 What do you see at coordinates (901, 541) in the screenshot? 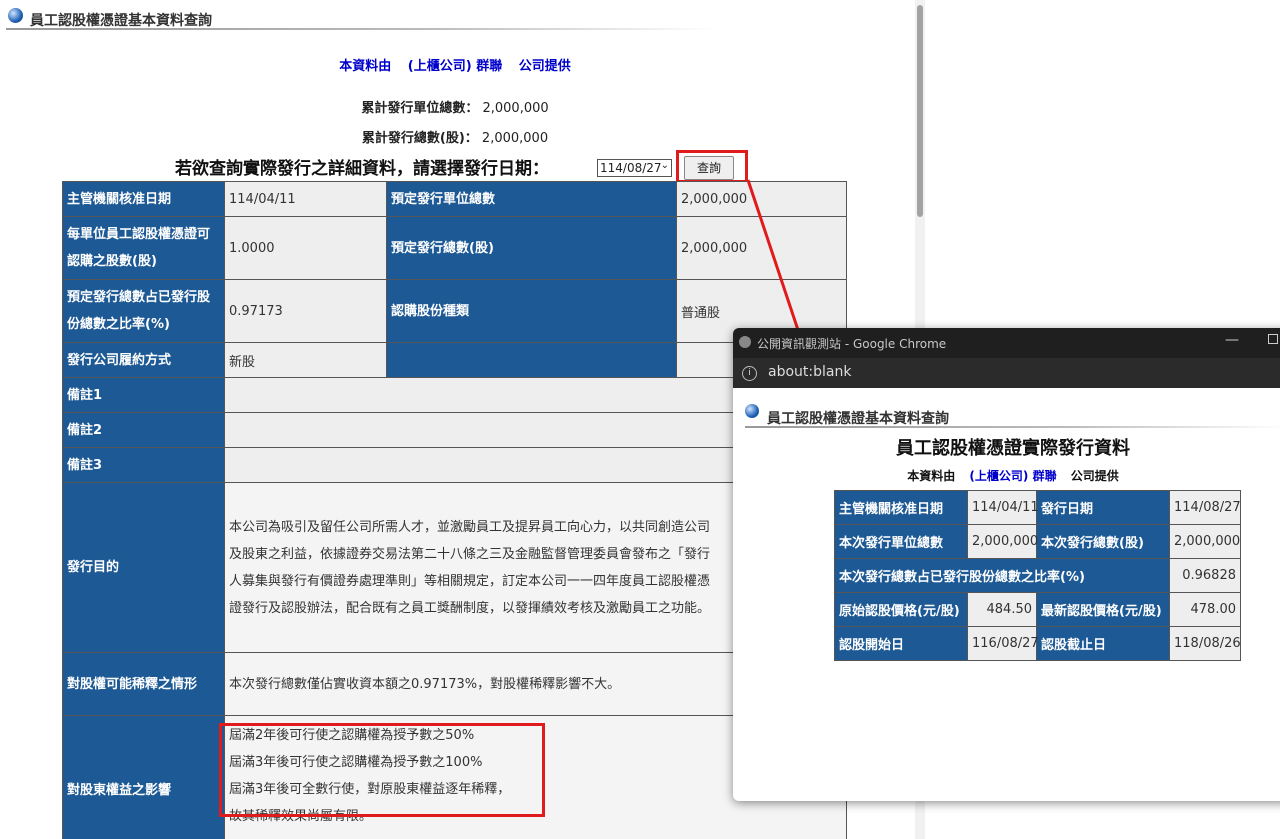
I see `units-label: 本次發行單位總數` at bounding box center [901, 541].